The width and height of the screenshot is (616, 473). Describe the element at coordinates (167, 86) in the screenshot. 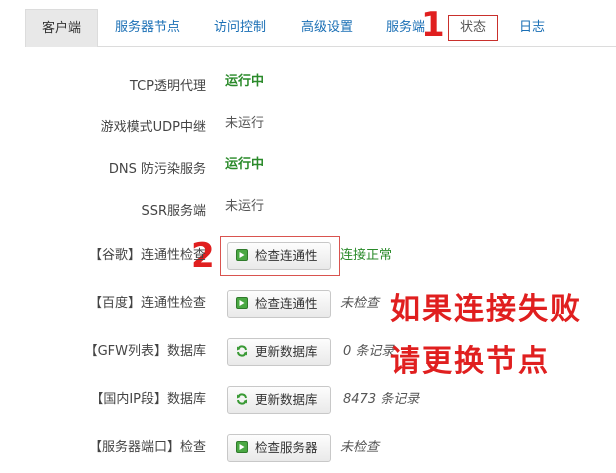

I see `status-label: TCP透明代理` at that location.